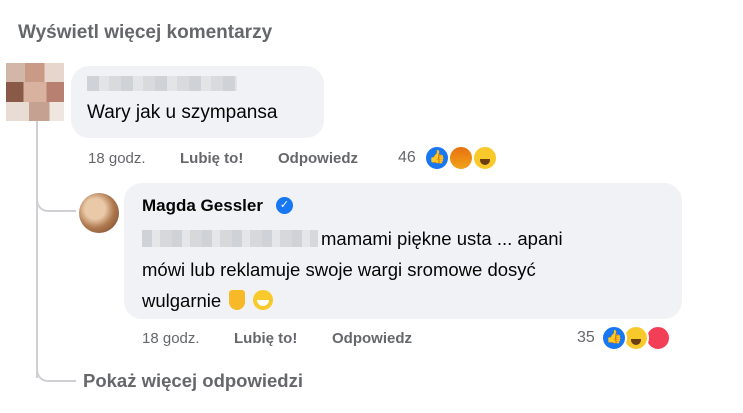 Image resolution: width=743 pixels, height=413 pixels. What do you see at coordinates (230, 238) in the screenshot?
I see `blurred-mention` at bounding box center [230, 238].